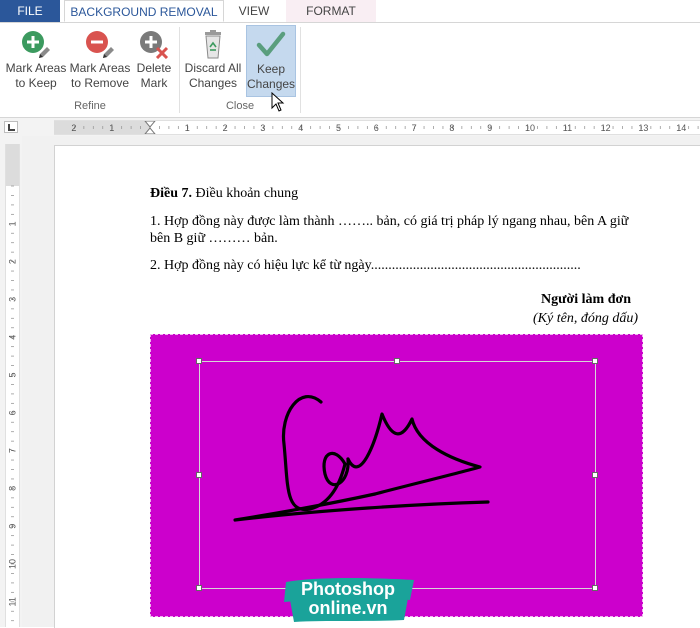  What do you see at coordinates (30, 11) in the screenshot?
I see `tab-file: FILE` at bounding box center [30, 11].